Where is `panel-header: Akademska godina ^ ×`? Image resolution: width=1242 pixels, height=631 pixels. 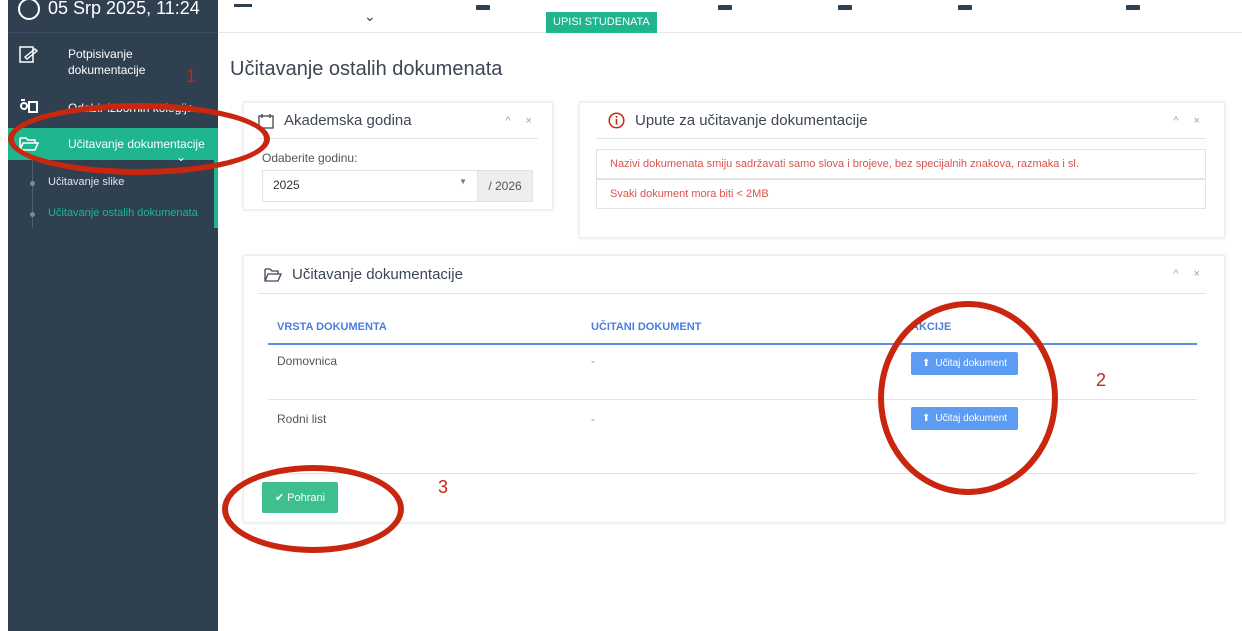 panel-header: Akademska godina ^ × is located at coordinates (398, 121).